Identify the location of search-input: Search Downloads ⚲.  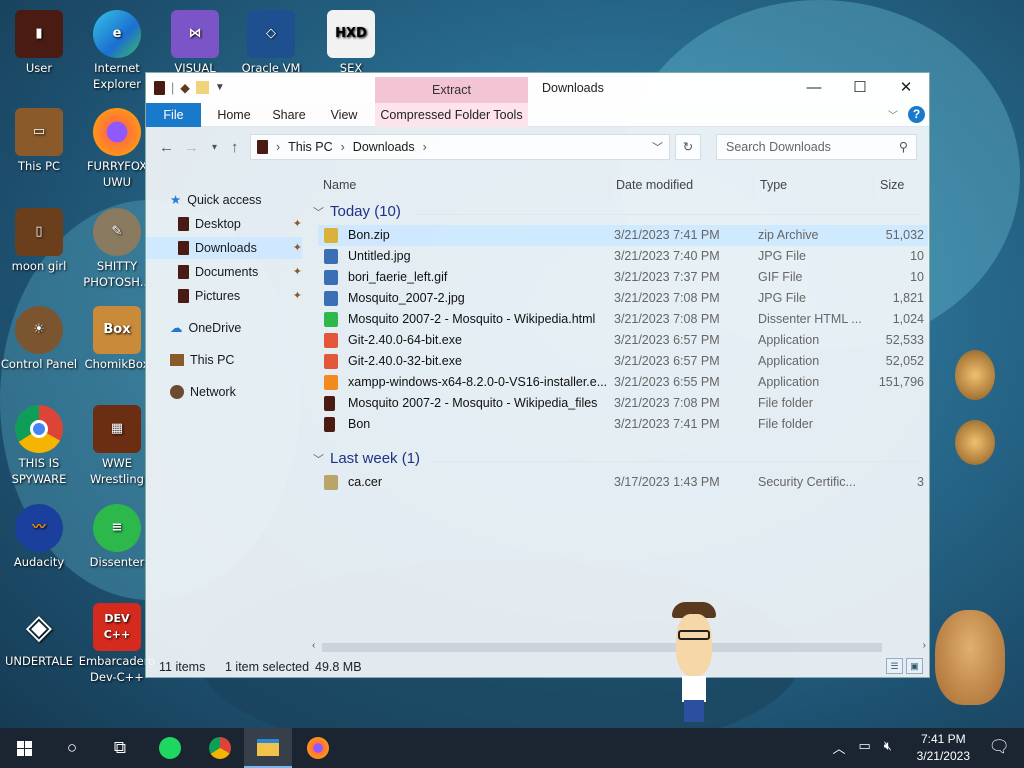
(816, 147).